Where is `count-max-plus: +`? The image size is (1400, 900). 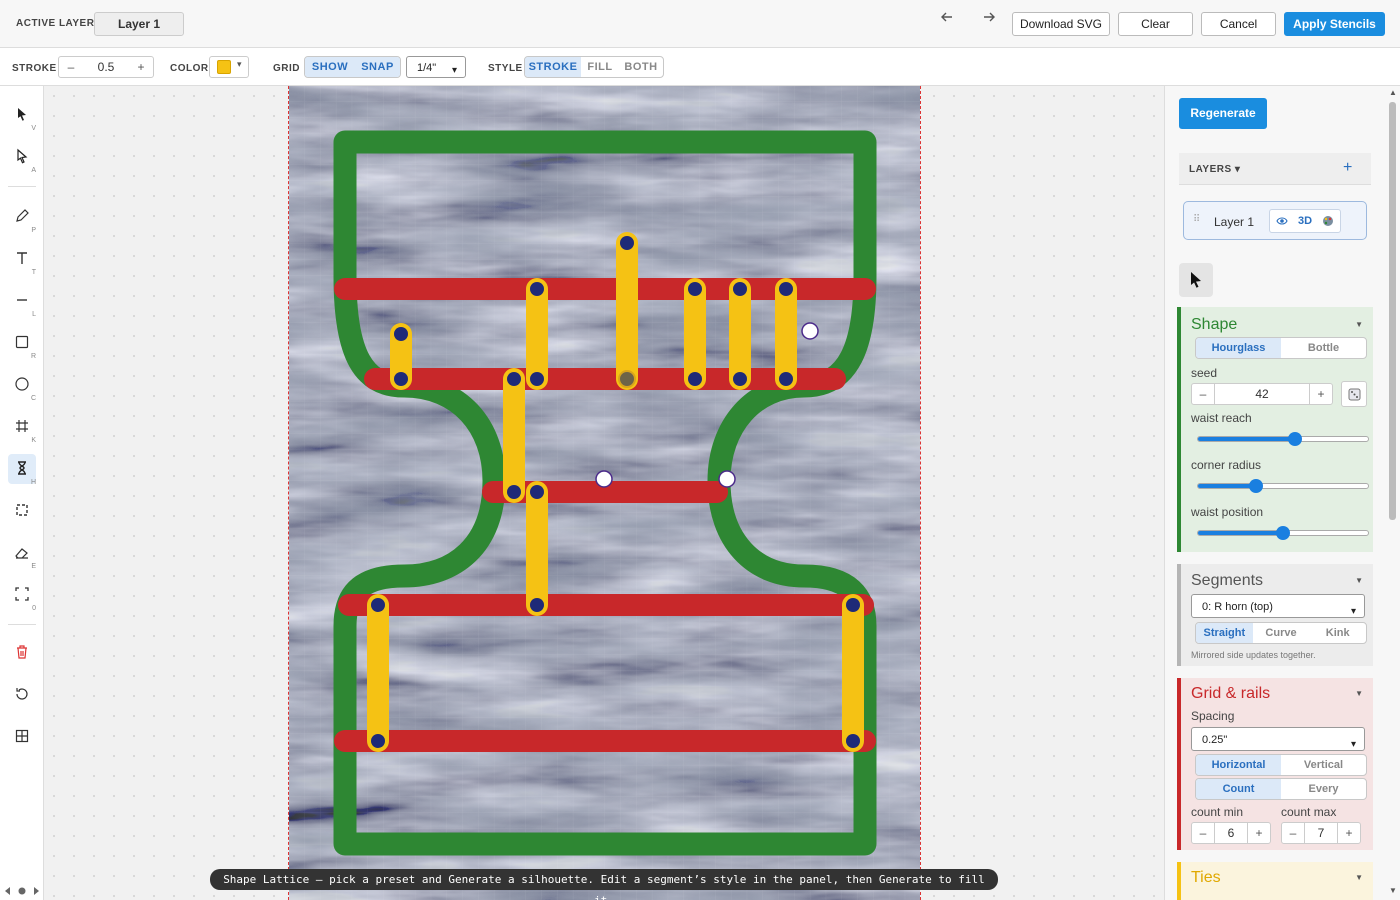 count-max-plus: + is located at coordinates (1349, 833).